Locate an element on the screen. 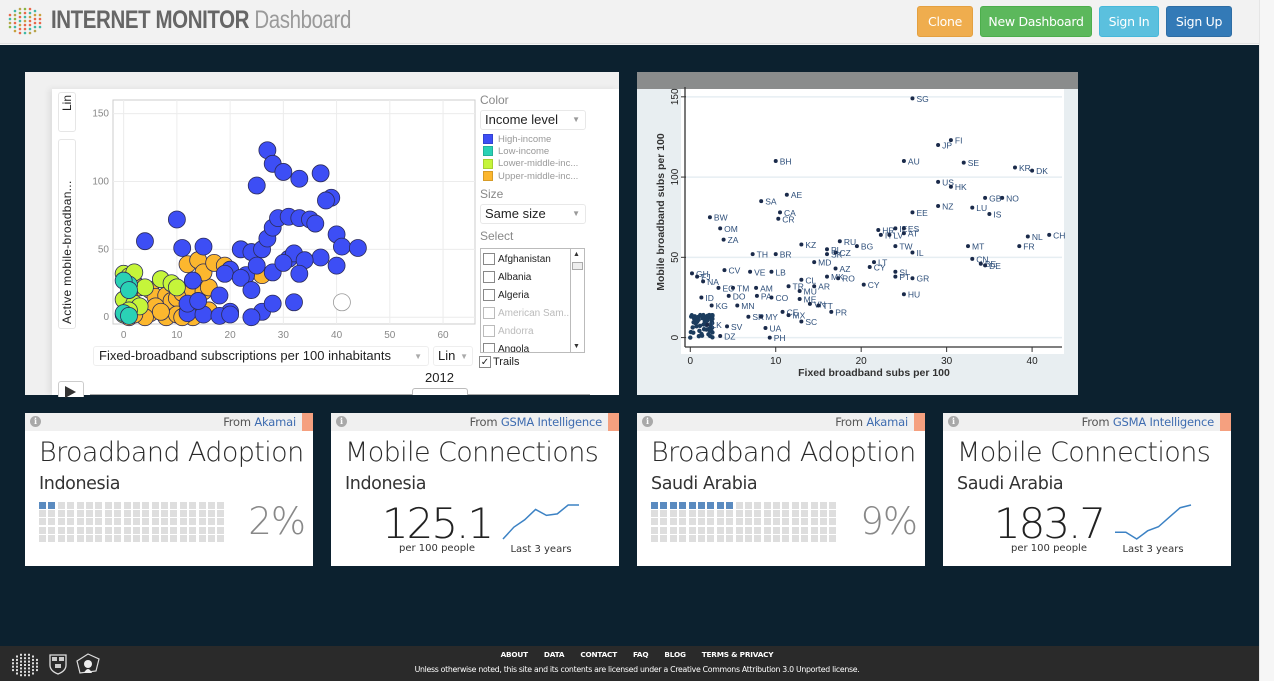 Image resolution: width=1274 pixels, height=681 pixels. page-scrollbar is located at coordinates (1266, 340).